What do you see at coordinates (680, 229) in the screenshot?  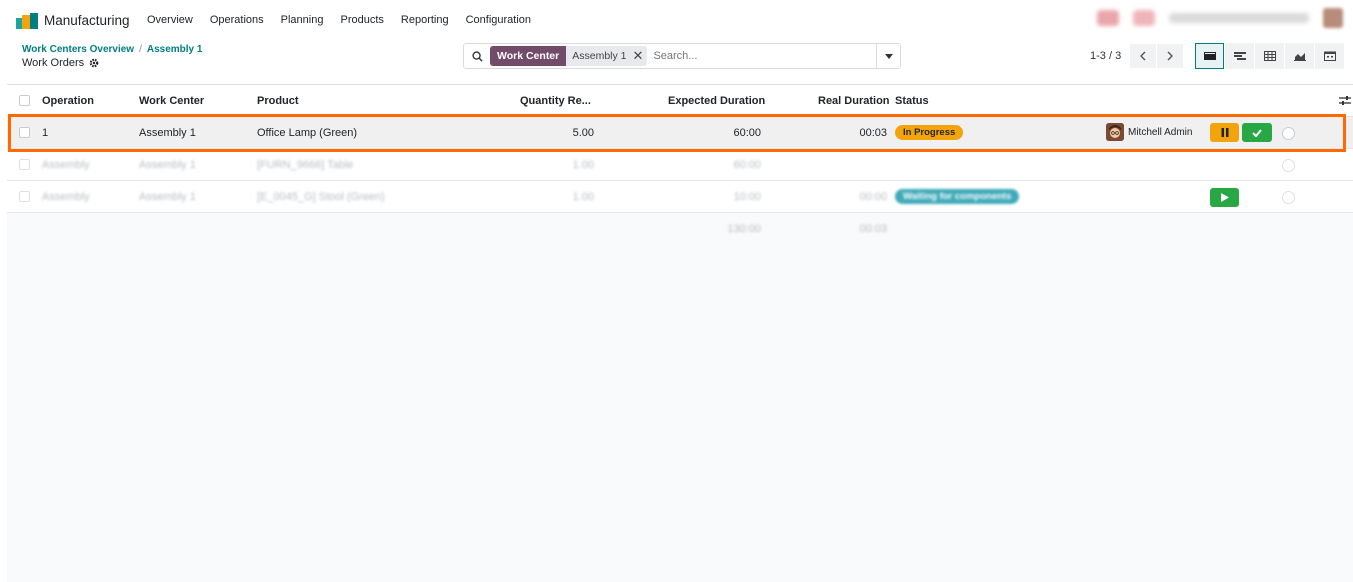 I see `list-totals: 130:00 00:03` at bounding box center [680, 229].